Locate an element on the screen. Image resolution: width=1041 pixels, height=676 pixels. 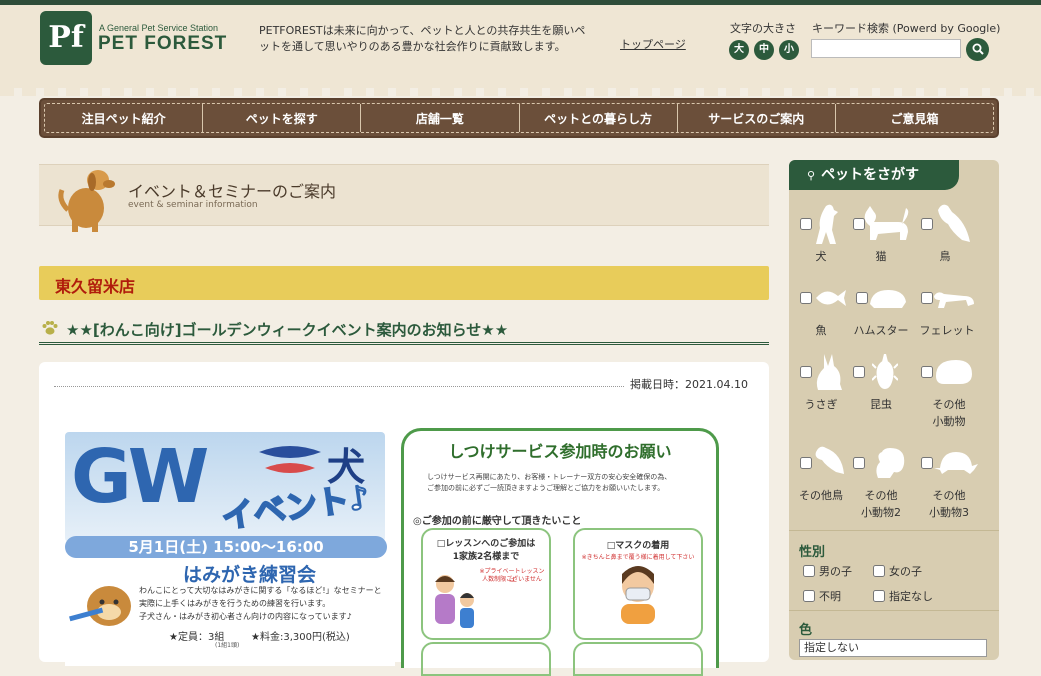
hamster-icon is located at coordinates (888, 299).